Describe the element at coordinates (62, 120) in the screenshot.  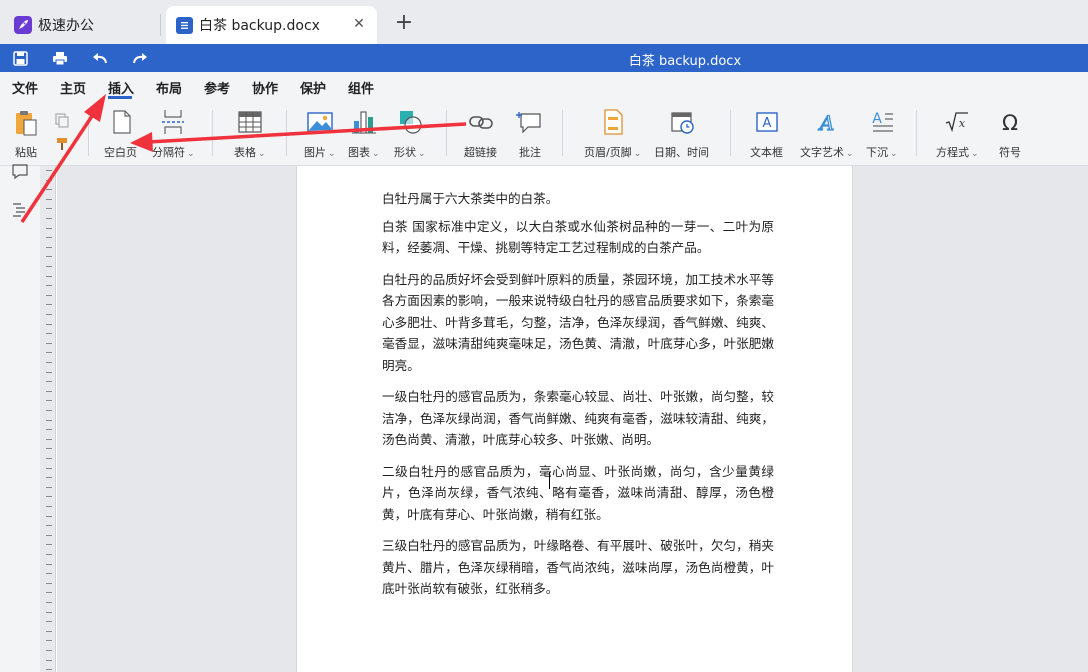
I see `copy-icon` at that location.